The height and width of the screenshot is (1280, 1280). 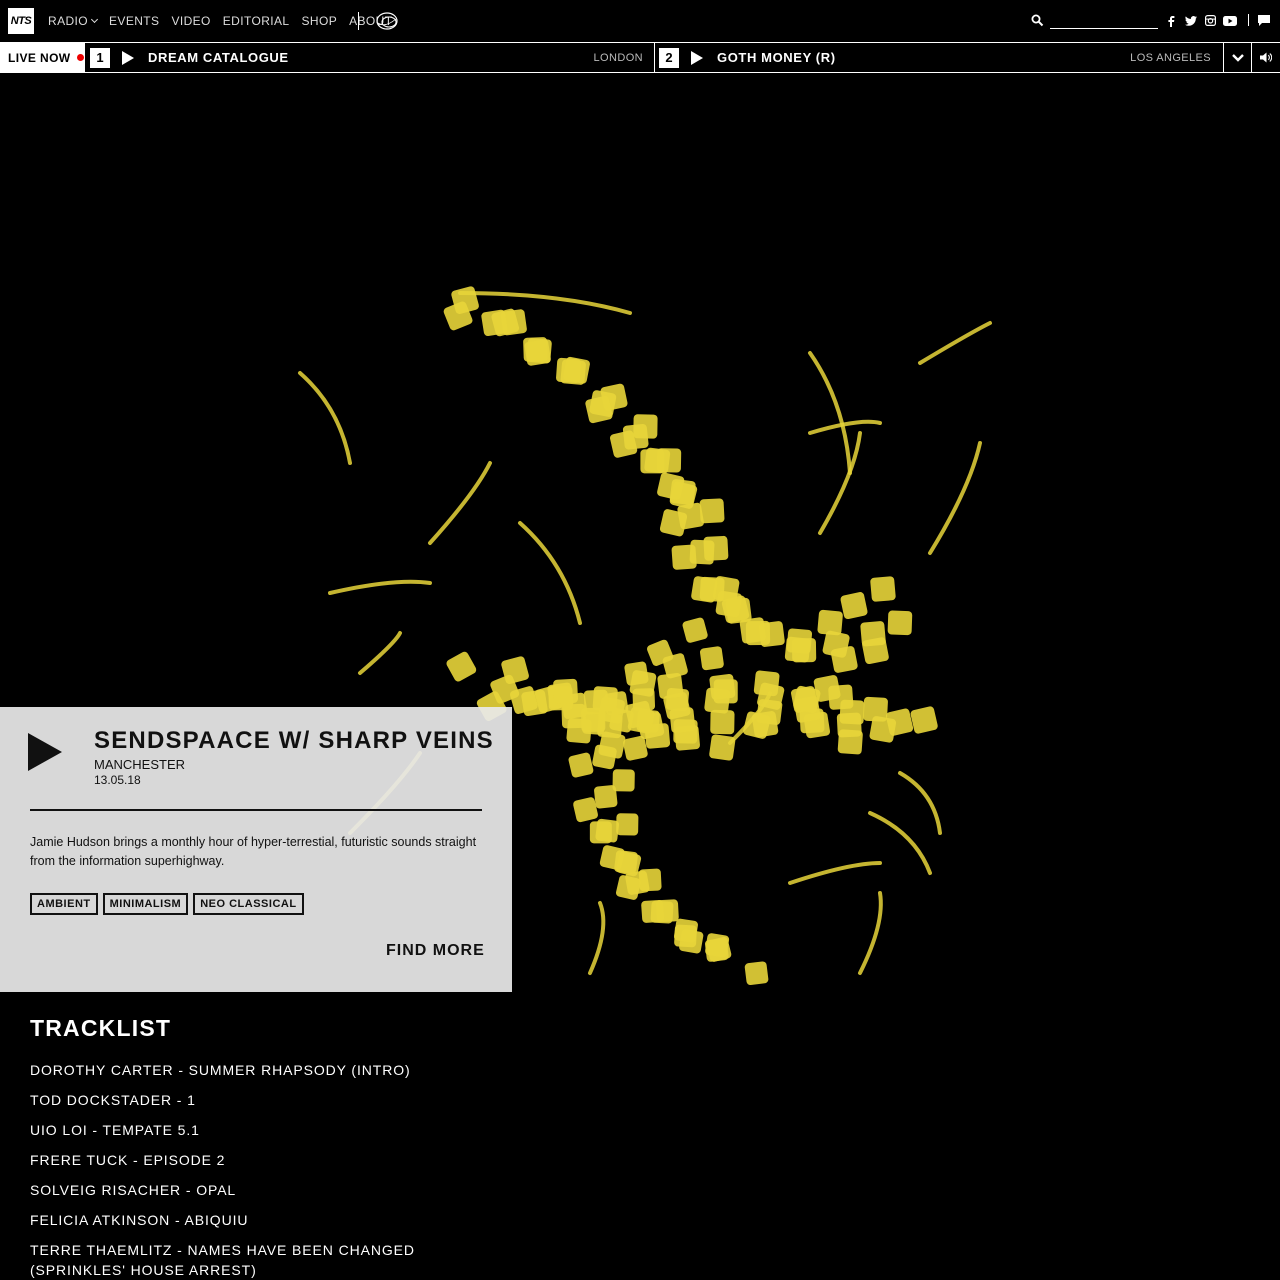 I want to click on search-icon, so click(x=1037, y=20).